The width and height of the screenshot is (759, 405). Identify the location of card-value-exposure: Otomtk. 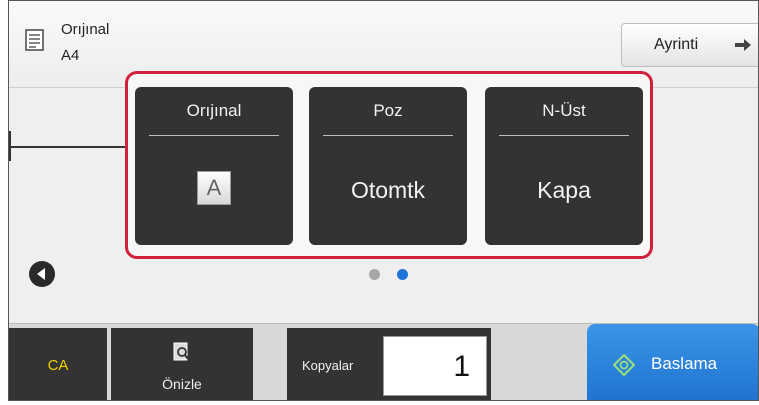
(388, 190).